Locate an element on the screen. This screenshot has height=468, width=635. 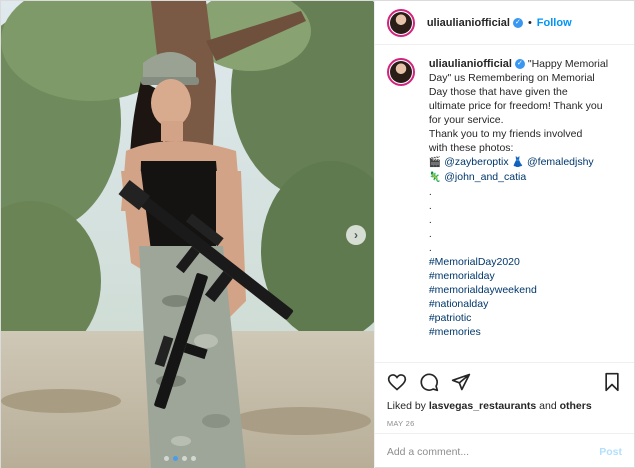
likes-summary: Liked by lasvegas_restaurants and others is located at coordinates (504, 407).